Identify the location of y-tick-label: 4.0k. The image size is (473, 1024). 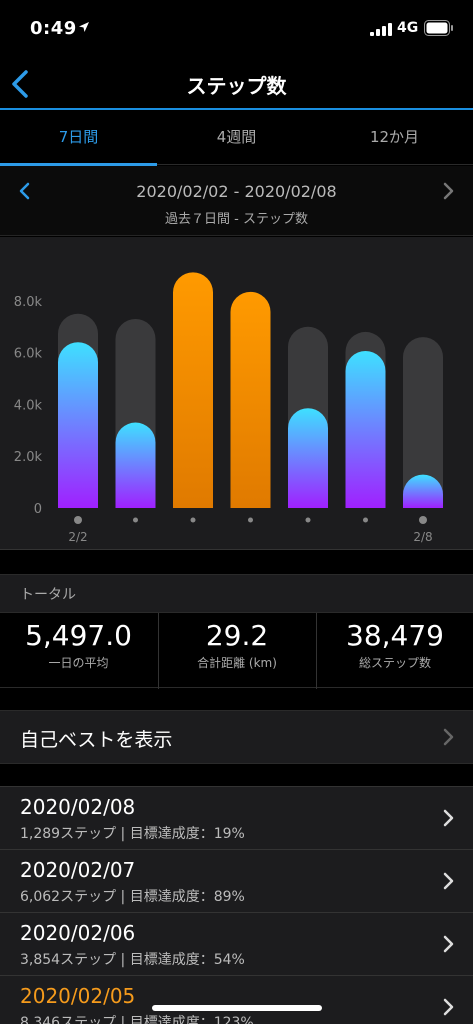
(28, 405).